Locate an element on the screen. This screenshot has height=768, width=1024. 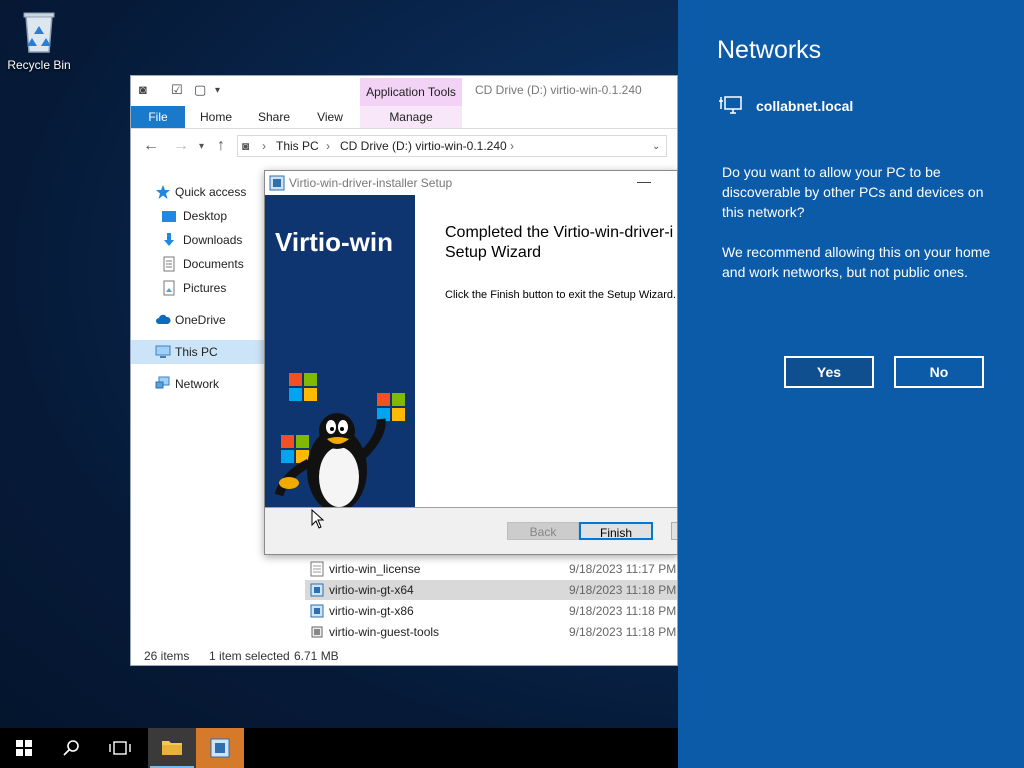
application-tools-header: Application Tools is located at coordinates (411, 92).